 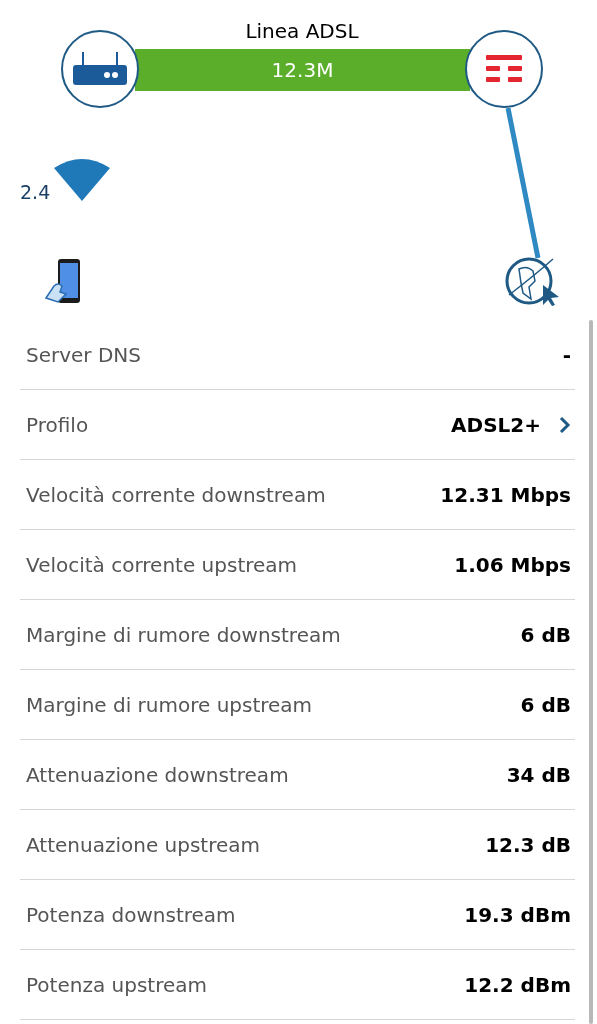 I want to click on row-value: ADSL2+, so click(x=496, y=425).